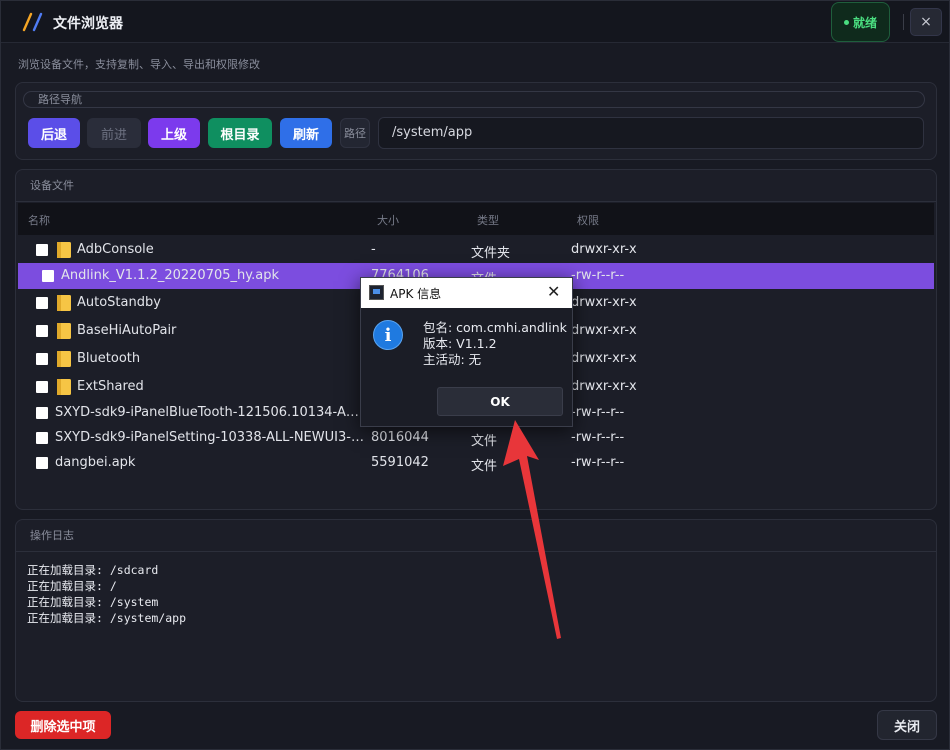  Describe the element at coordinates (93, 570) in the screenshot. I see `log-line: 正在加载目录: /sdcard` at that location.